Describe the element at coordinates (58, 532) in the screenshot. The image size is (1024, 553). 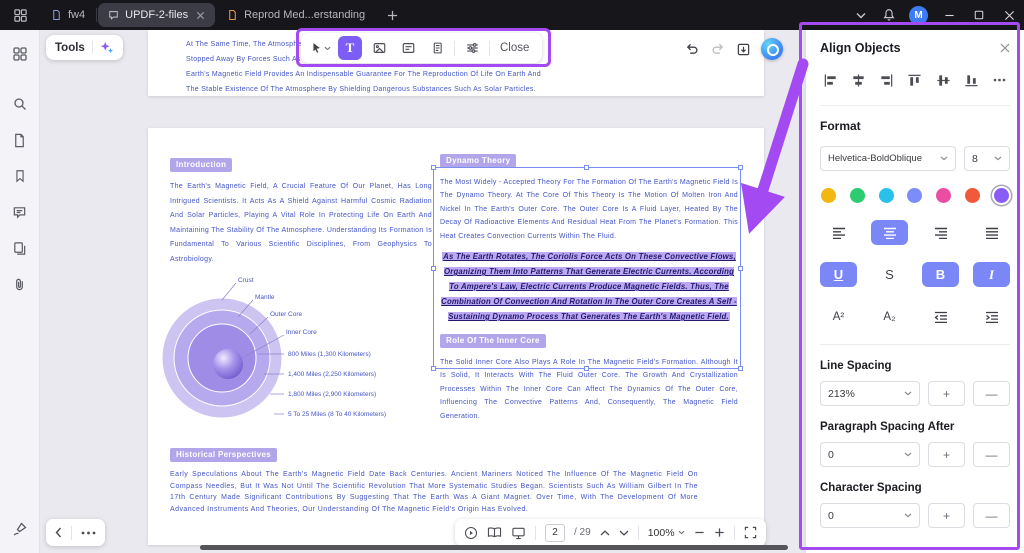
I see `collapse-chevron-left-icon` at that location.